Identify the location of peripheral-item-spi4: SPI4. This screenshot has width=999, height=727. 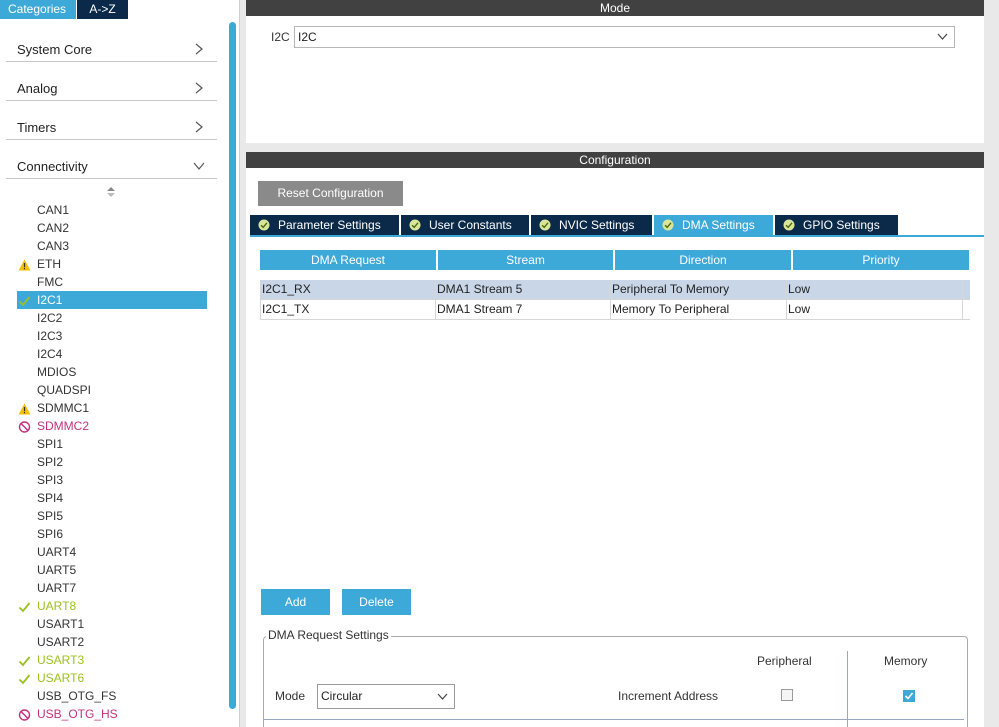
(112, 498).